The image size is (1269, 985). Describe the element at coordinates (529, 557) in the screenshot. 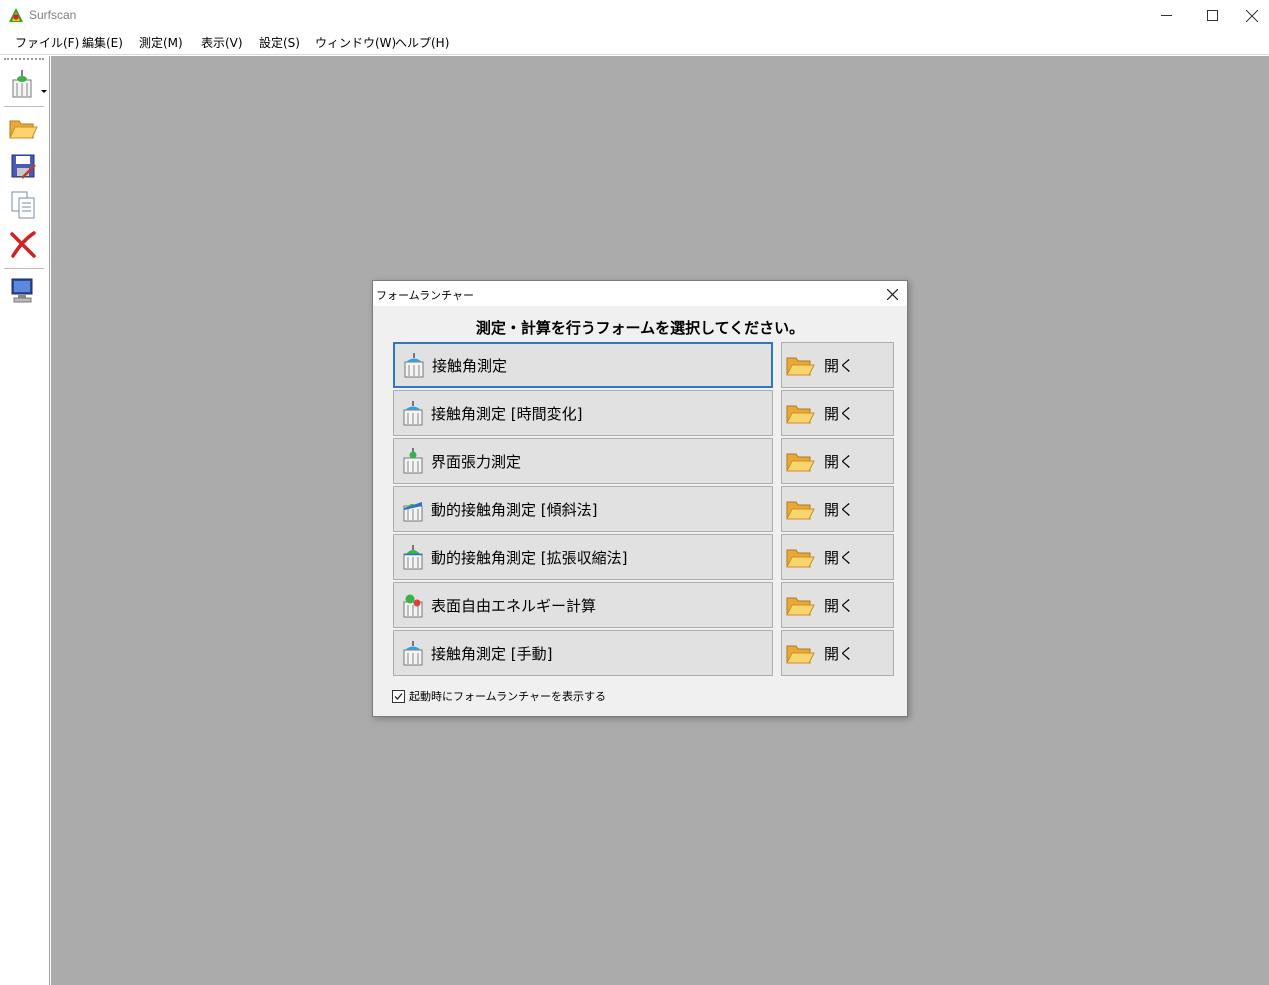

I see `form-label: 動的接触角測定 [拡張収縮法]` at that location.